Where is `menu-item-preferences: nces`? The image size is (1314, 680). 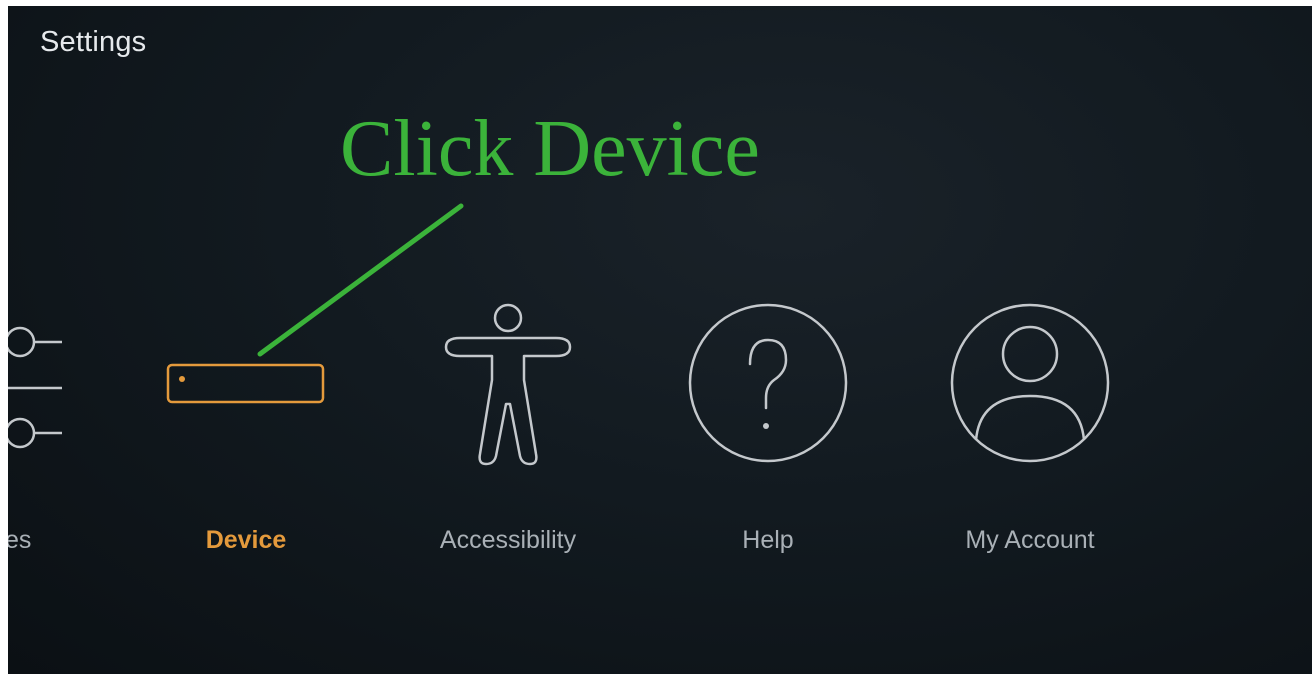 menu-item-preferences: nces is located at coordinates (43, 436).